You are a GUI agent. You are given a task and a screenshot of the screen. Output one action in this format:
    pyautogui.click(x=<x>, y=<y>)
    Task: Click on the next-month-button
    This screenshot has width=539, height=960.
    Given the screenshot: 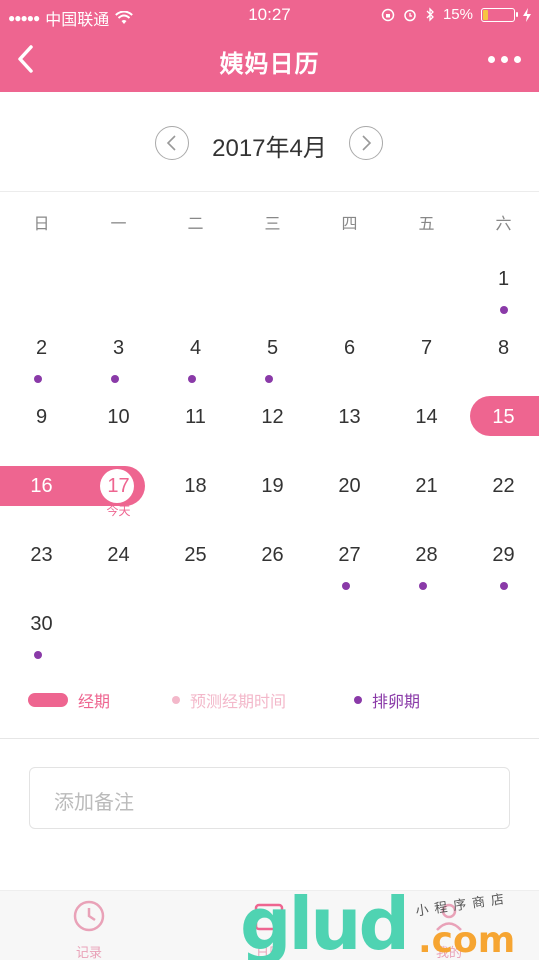 What is the action you would take?
    pyautogui.click(x=366, y=143)
    